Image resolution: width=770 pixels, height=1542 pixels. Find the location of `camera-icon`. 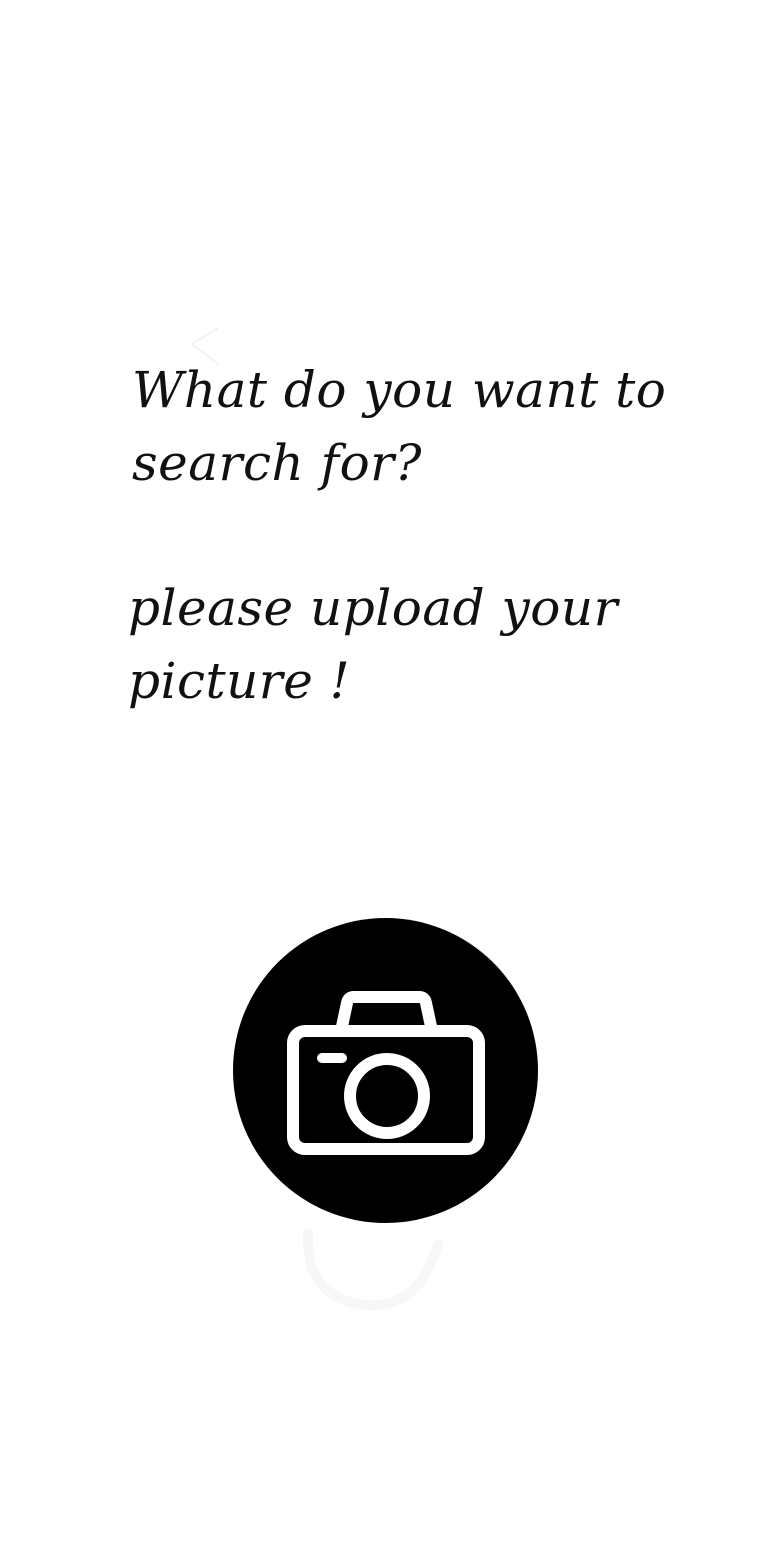

camera-icon is located at coordinates (385, 1072).